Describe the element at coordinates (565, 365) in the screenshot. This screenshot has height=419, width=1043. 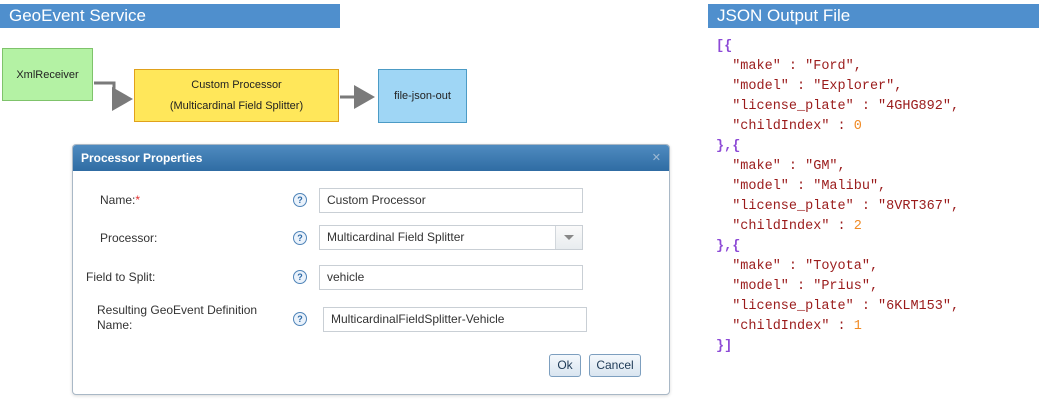
I see `ok-button: Ok` at that location.